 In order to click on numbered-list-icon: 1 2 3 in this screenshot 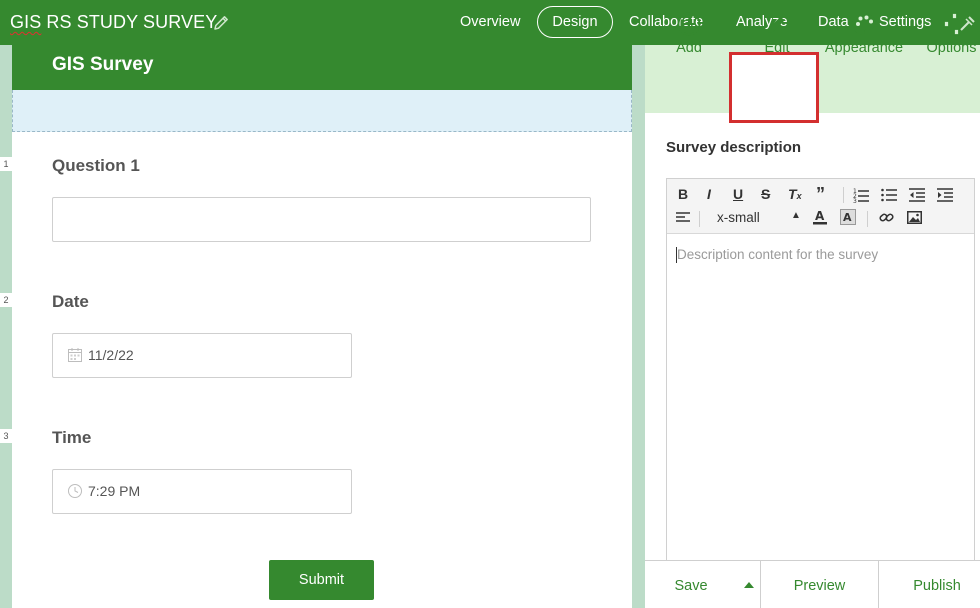, I will do `click(861, 195)`.